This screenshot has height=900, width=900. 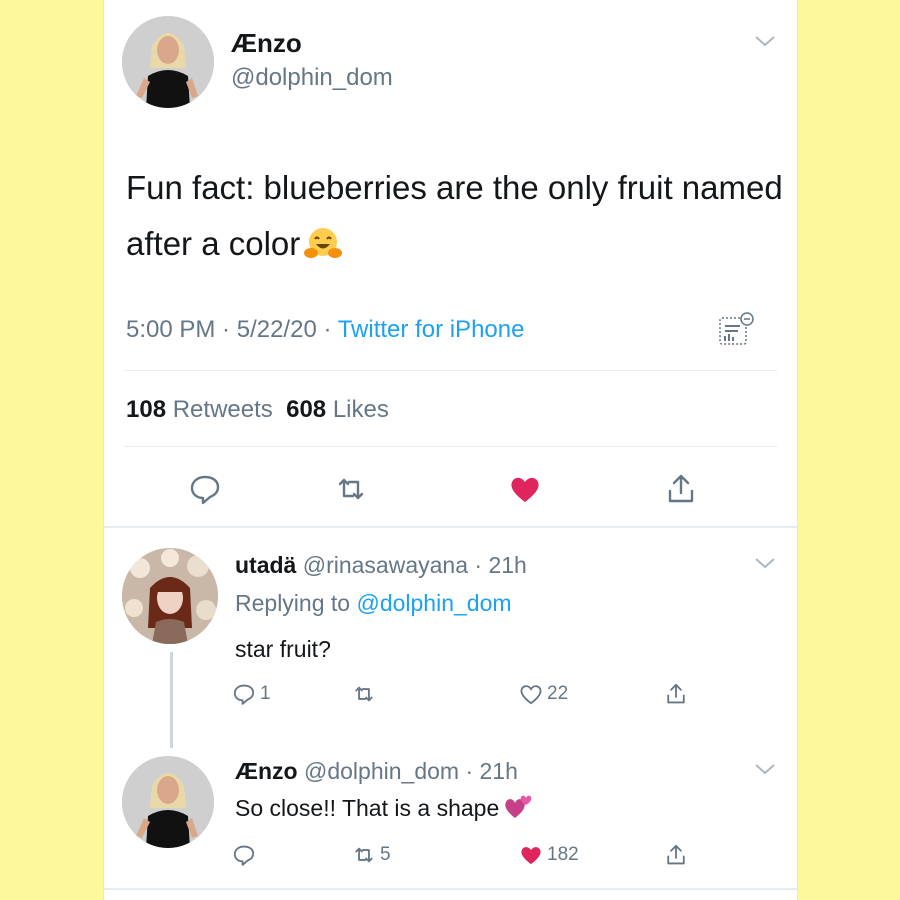 I want to click on tweet-meta: 5:00 PM · 5/22/20 · Twitter for iPhone, so click(x=325, y=329).